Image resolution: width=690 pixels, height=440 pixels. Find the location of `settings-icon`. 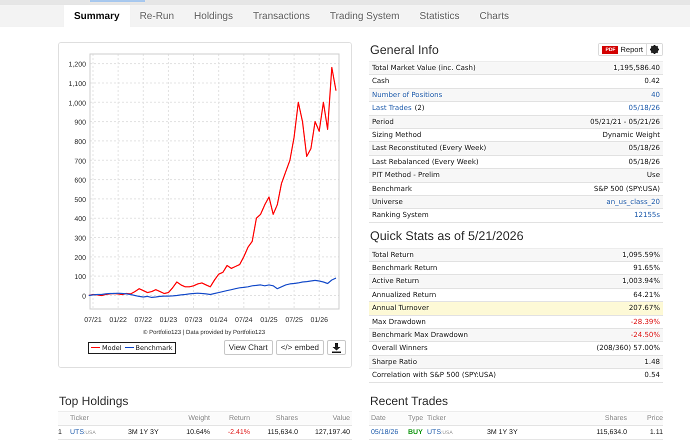

settings-icon is located at coordinates (654, 49).